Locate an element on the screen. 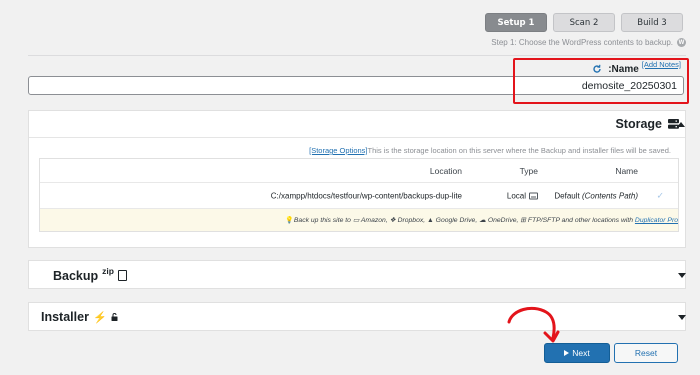  column-name: Name is located at coordinates (626, 170).